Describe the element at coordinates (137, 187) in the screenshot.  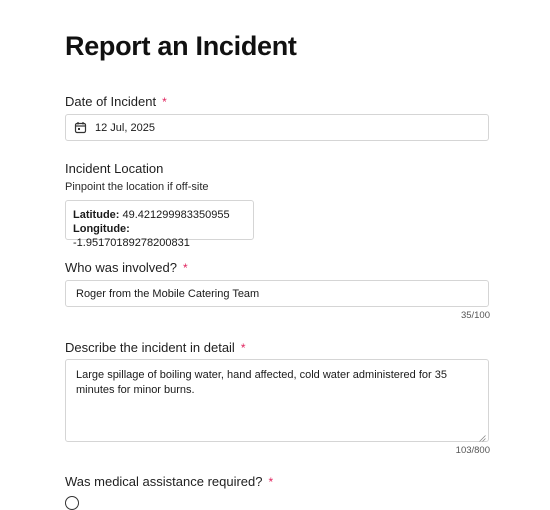
I see `location-hint: Pinpoint the location if off-site` at that location.